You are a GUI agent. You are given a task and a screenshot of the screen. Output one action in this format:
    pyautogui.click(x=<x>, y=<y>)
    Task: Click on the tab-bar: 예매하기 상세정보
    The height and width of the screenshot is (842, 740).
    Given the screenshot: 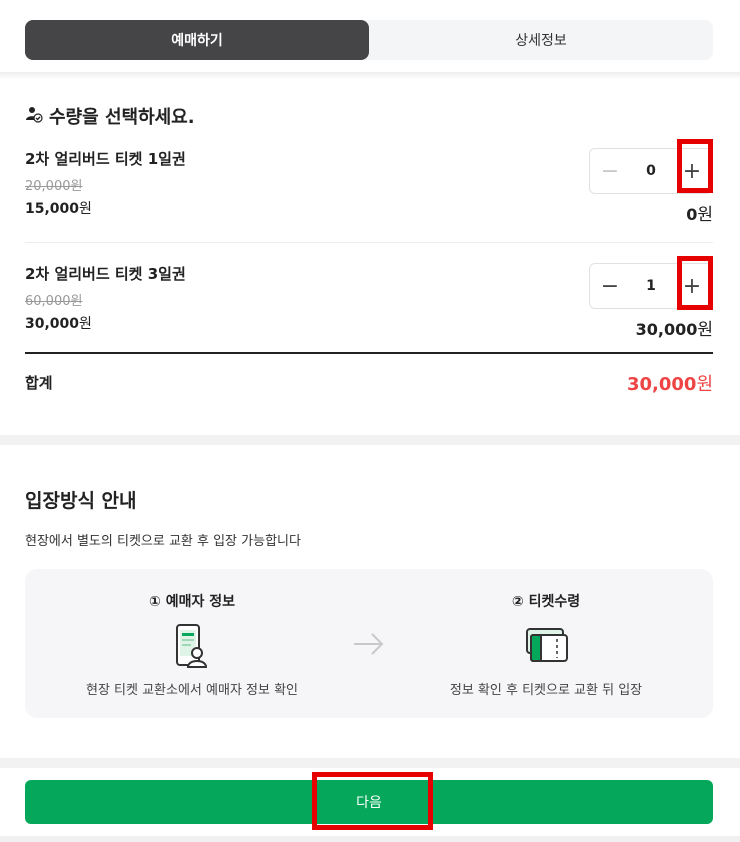 What is the action you would take?
    pyautogui.click(x=369, y=40)
    